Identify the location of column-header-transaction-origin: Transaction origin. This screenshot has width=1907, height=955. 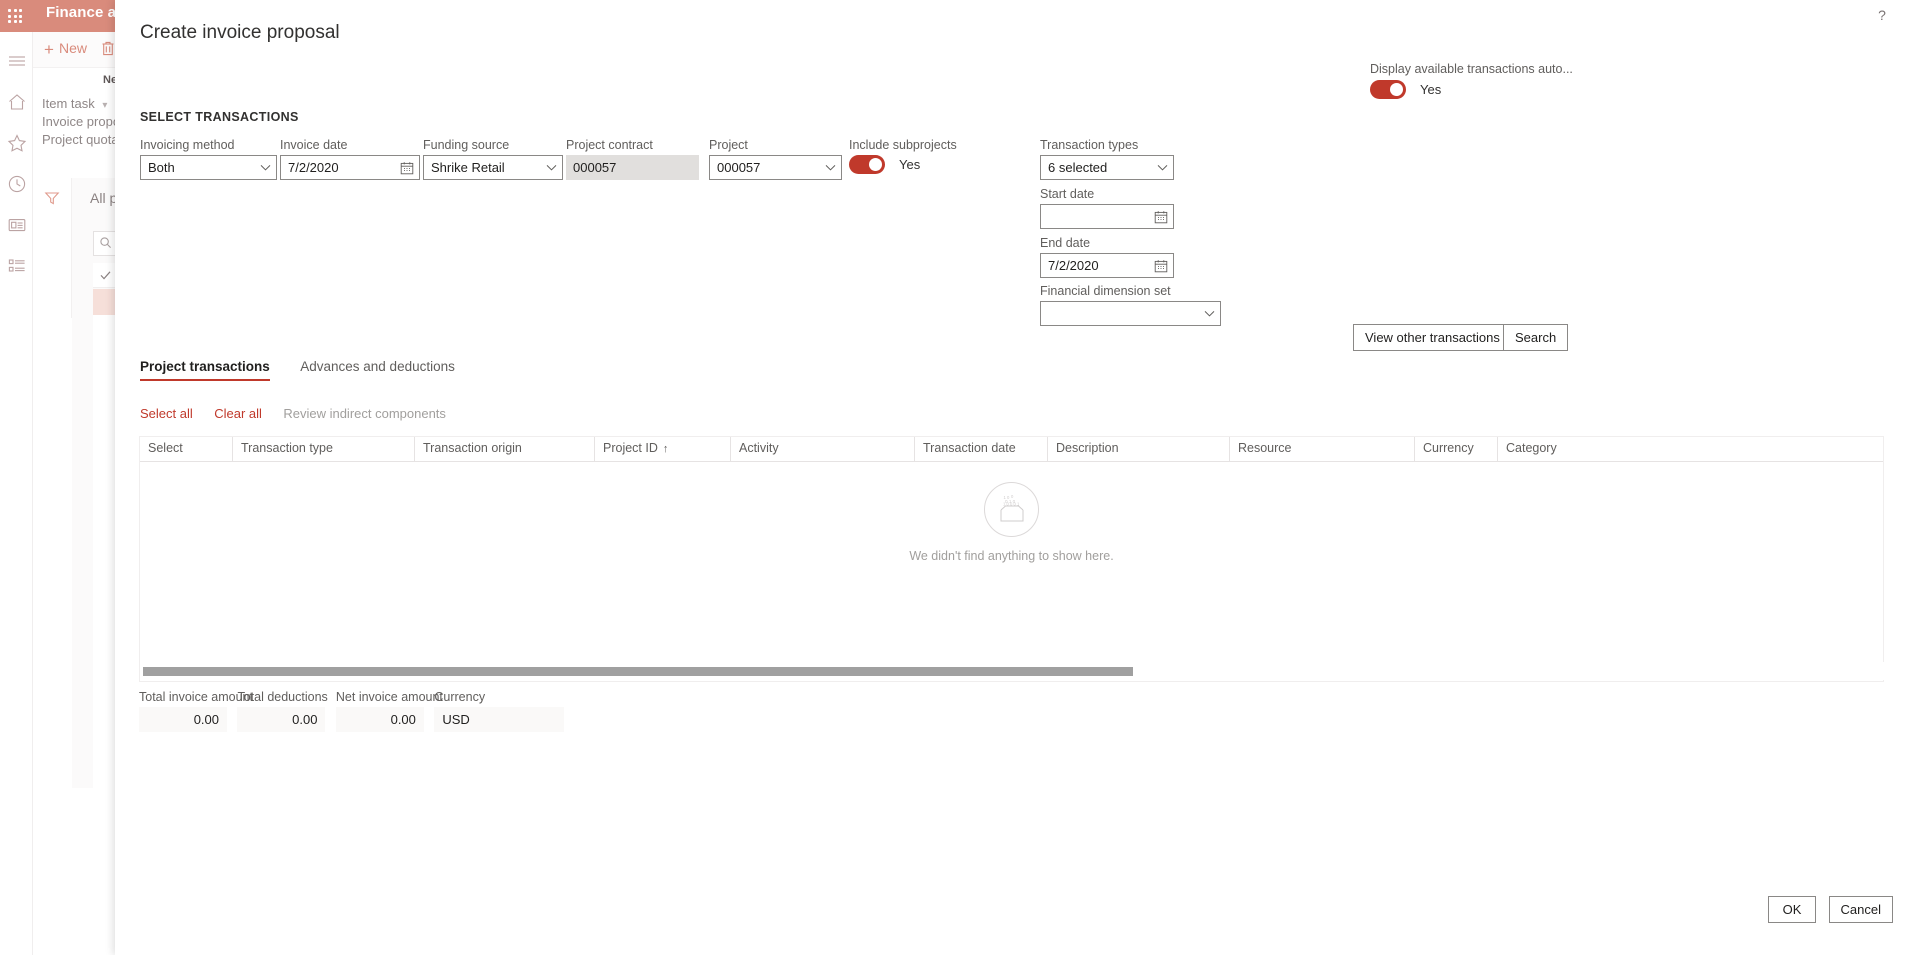
(505, 449).